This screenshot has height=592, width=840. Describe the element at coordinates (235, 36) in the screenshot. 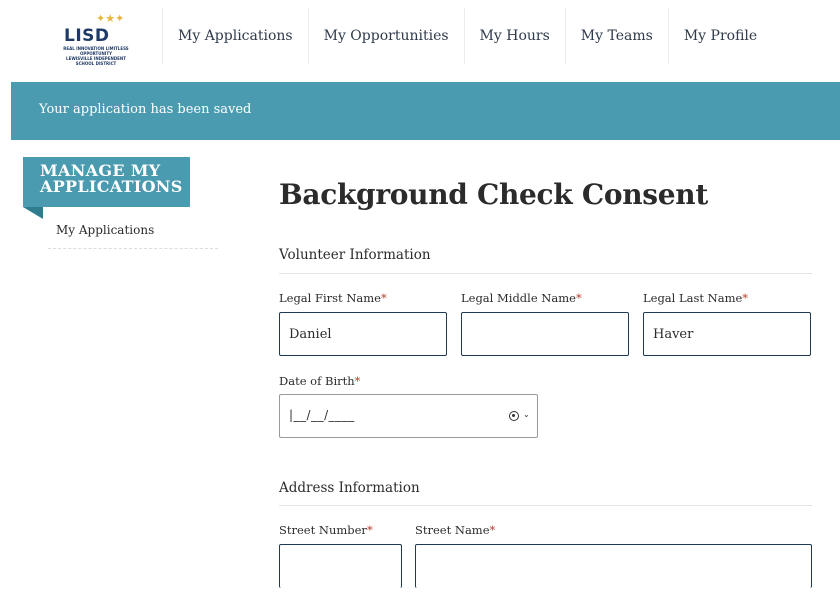

I see `nav-my-applications: My Applications` at that location.